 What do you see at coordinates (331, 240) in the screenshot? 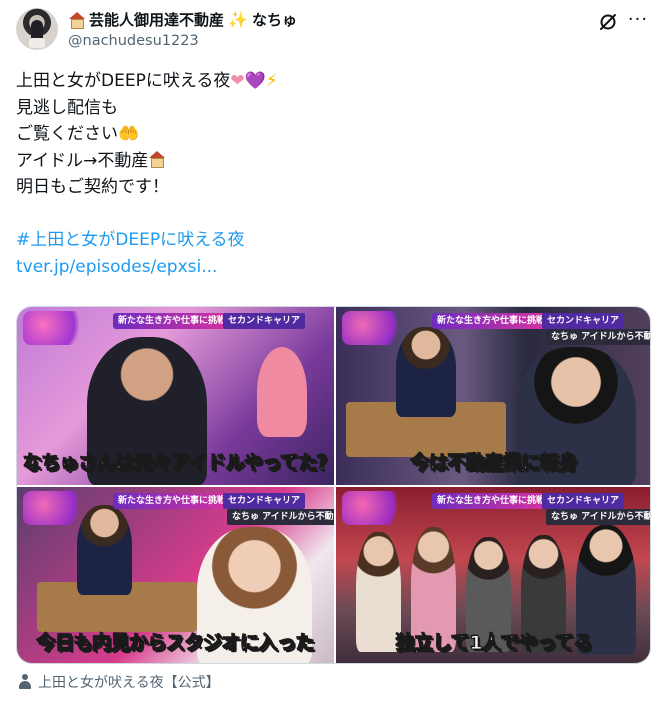
I see `hashtag-link: #上田と女がDEEPに吠える夜` at bounding box center [331, 240].